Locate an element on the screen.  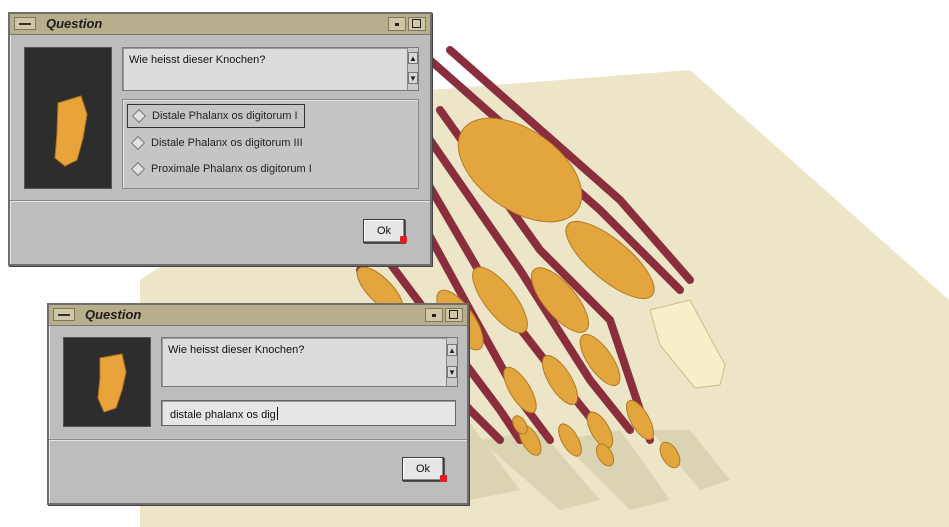
answer-option-2: Distale Phalanx os digitorum III is located at coordinates (215, 143).